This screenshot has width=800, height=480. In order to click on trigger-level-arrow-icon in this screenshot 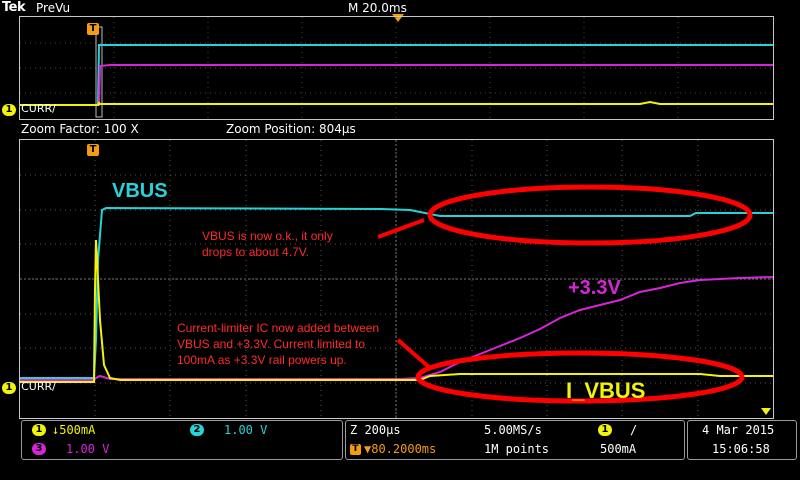, I will do `click(766, 411)`.